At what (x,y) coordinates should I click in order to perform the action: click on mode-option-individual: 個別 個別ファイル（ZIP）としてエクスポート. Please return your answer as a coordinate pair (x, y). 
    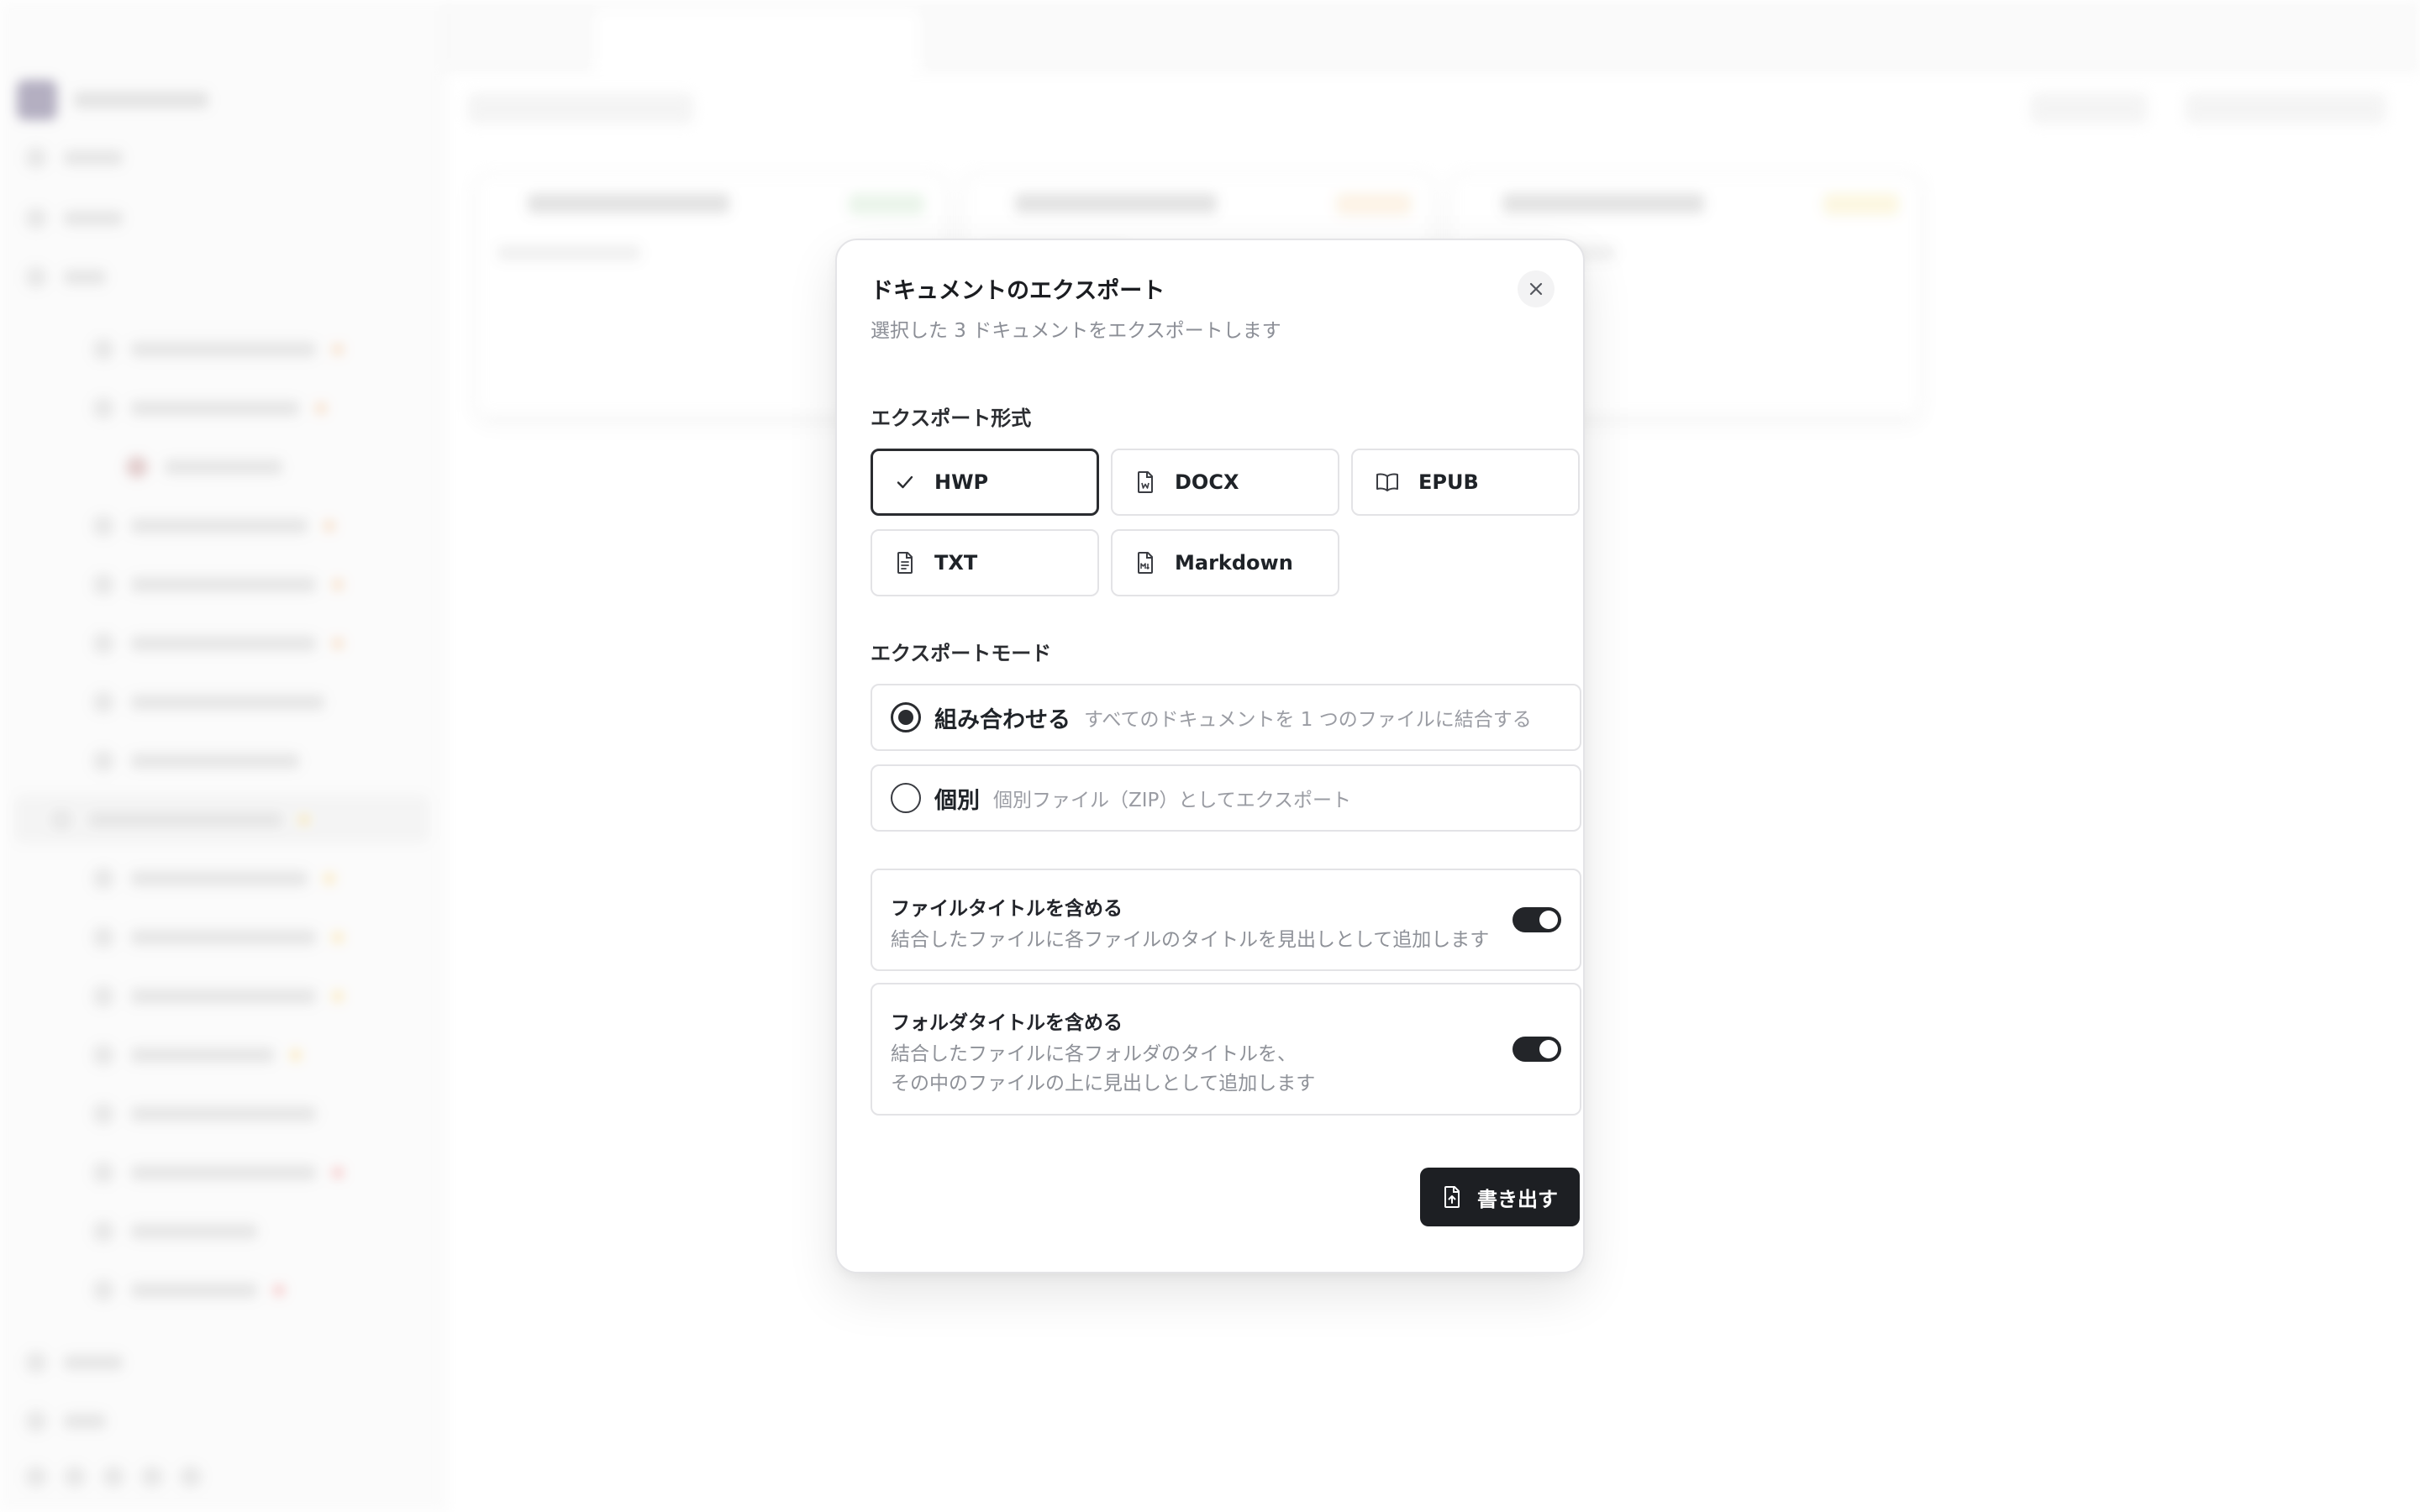
    Looking at the image, I should click on (1226, 798).